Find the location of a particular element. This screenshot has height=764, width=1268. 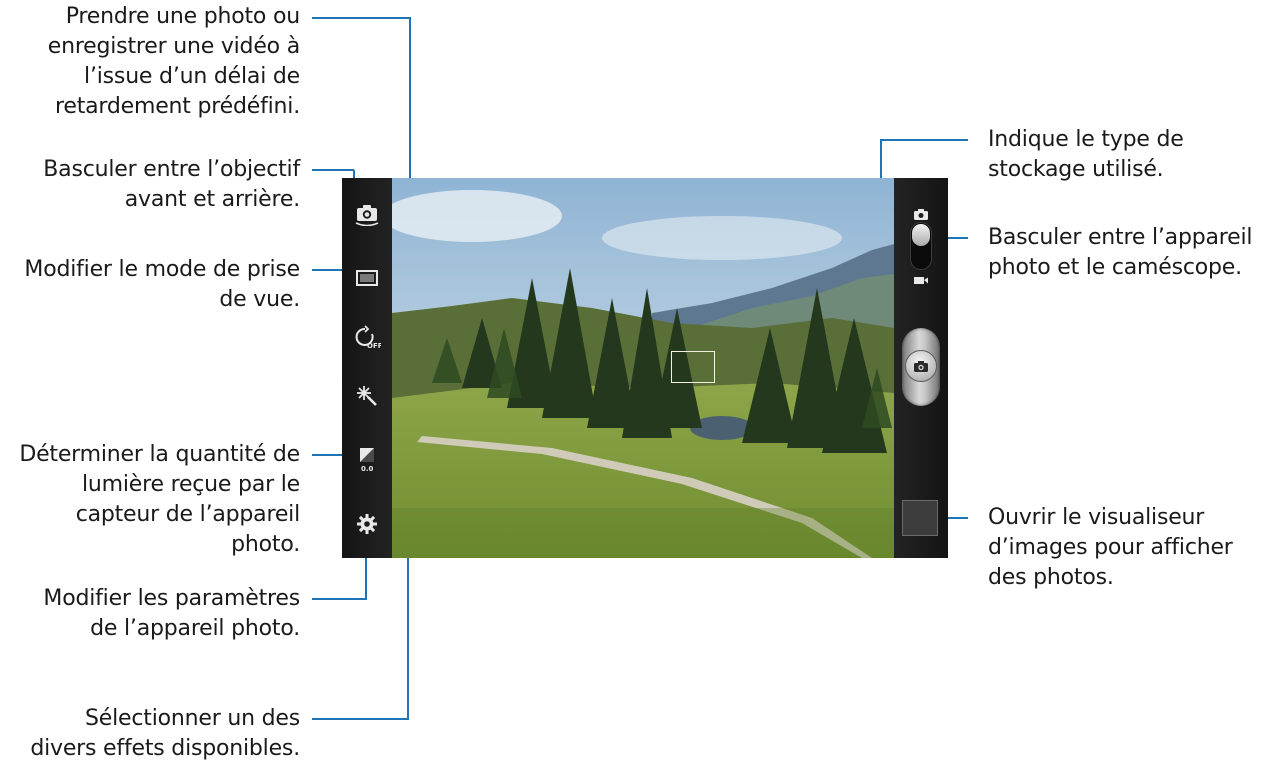

callout-line: Sélectionner un des is located at coordinates (192, 718).